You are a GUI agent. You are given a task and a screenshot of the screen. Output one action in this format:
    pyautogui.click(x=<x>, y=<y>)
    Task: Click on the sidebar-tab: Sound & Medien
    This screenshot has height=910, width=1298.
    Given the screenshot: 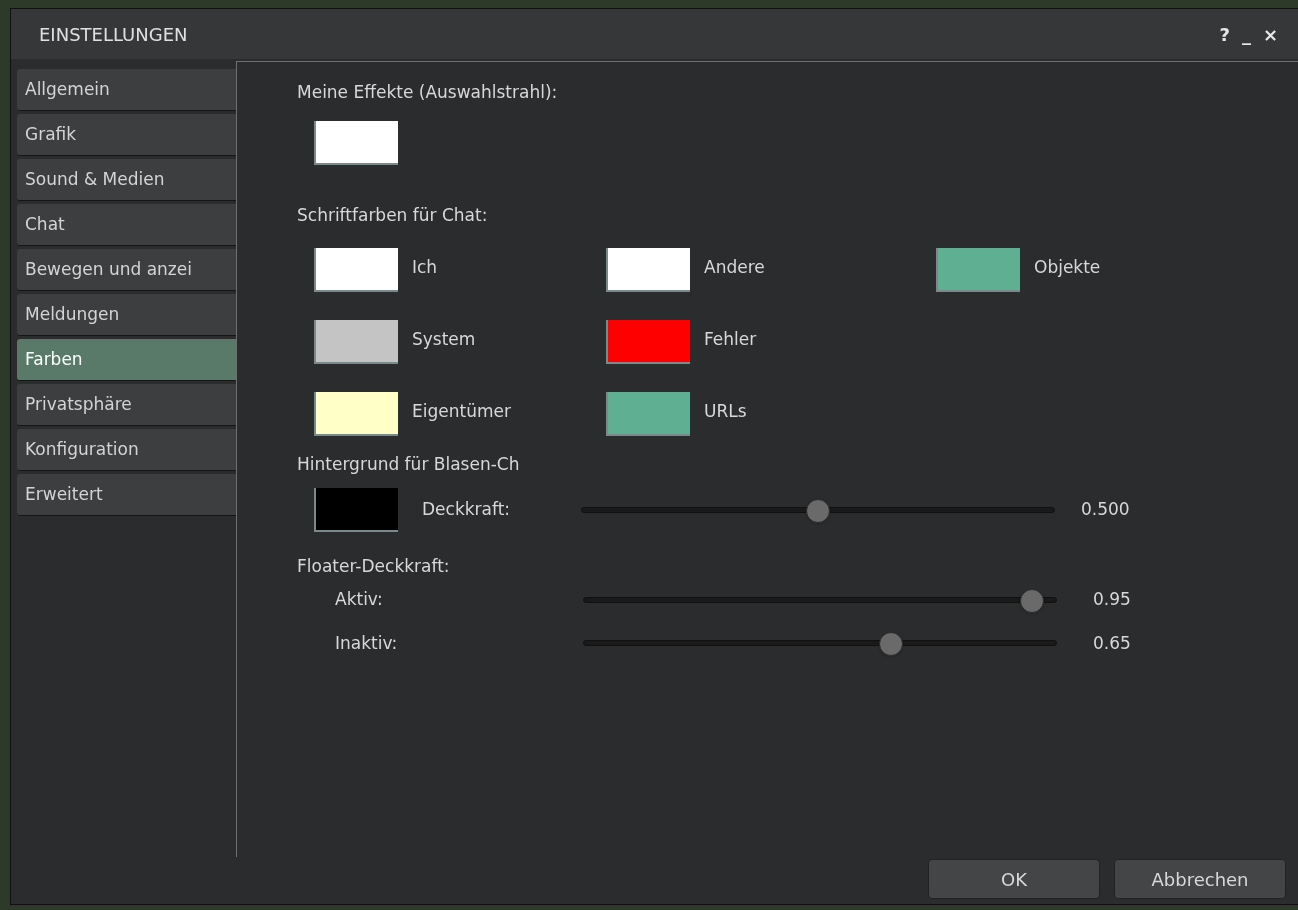 What is the action you would take?
    pyautogui.click(x=126, y=180)
    